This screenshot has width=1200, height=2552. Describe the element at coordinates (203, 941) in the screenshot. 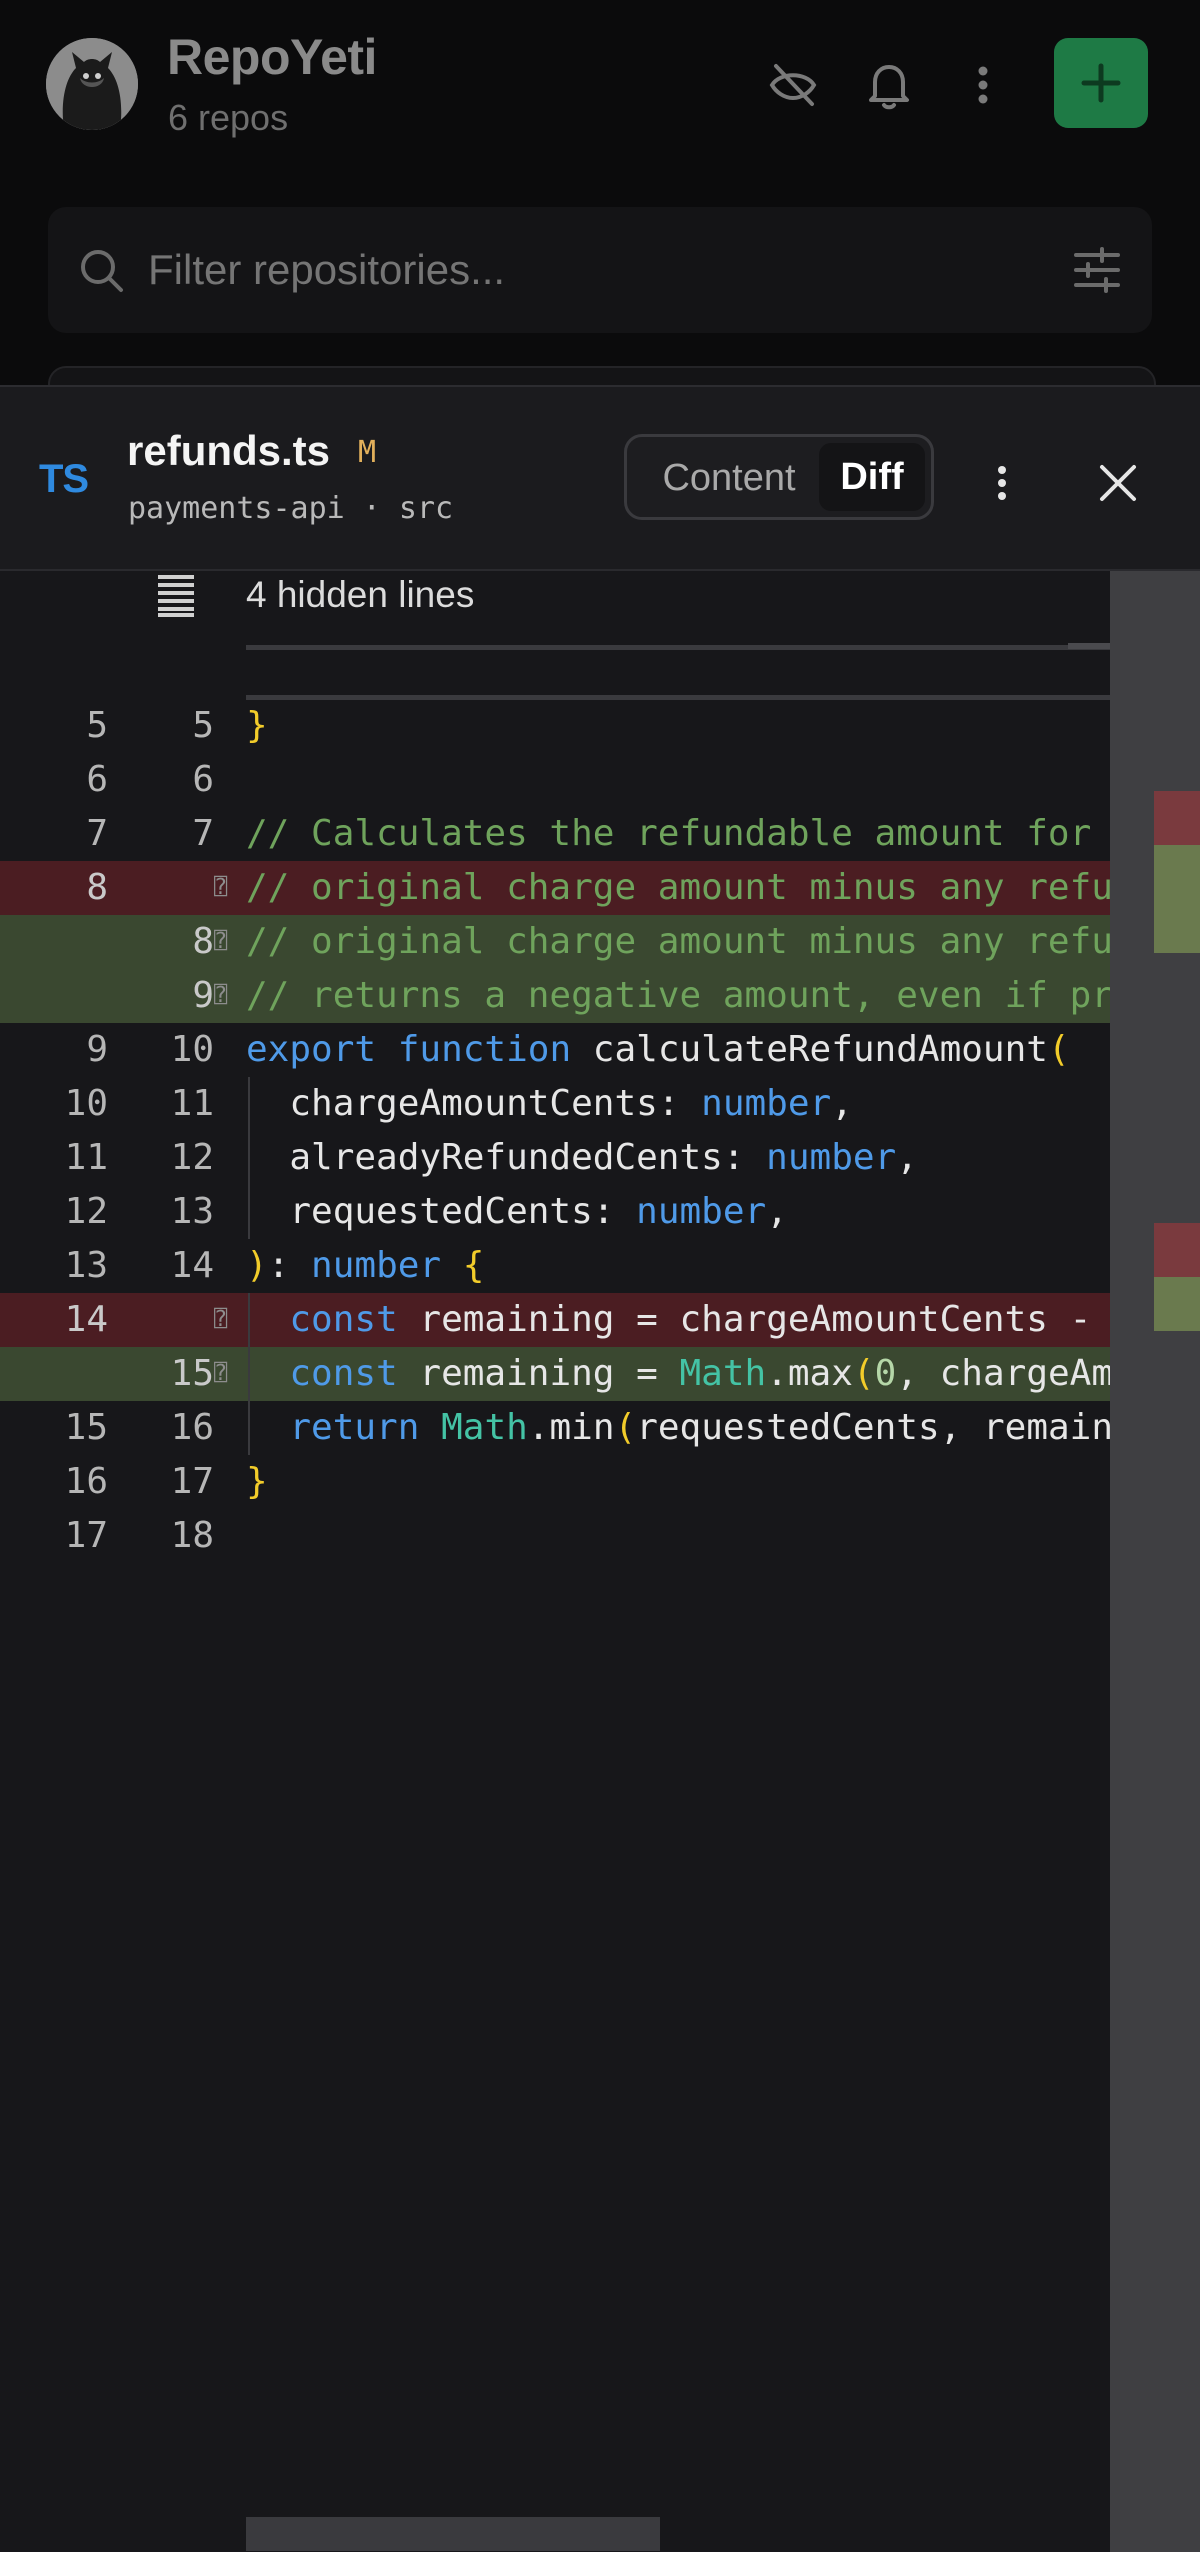

I see `new-line-number: 8` at that location.